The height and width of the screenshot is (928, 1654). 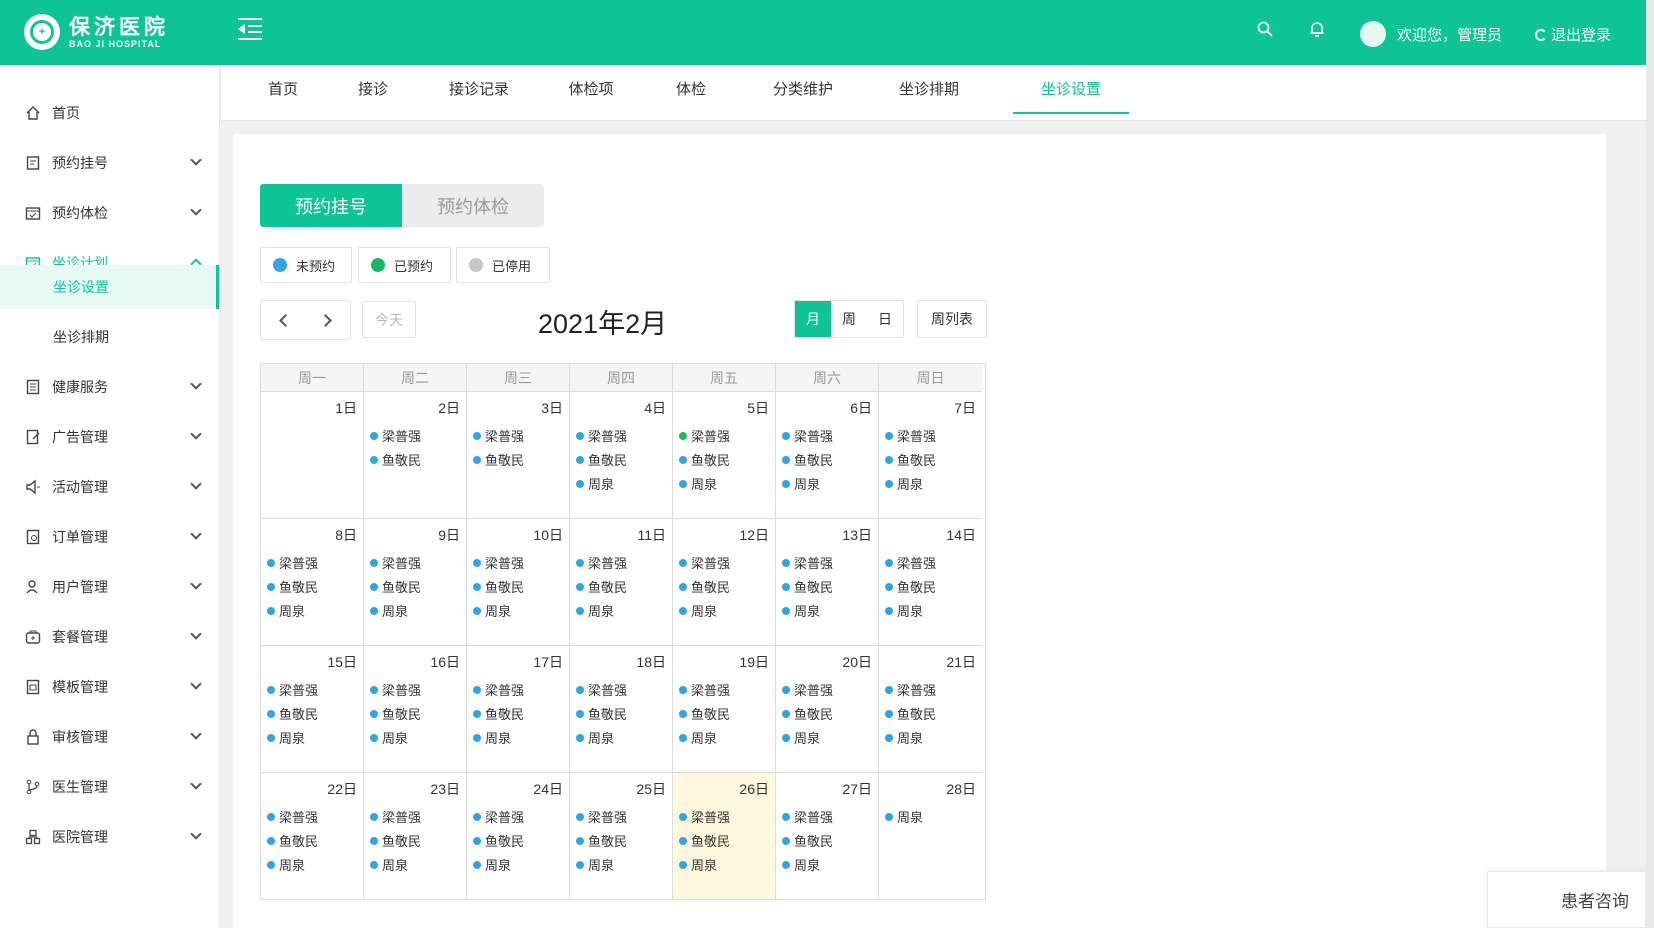 What do you see at coordinates (373, 93) in the screenshot?
I see `tab-reception: 接诊` at bounding box center [373, 93].